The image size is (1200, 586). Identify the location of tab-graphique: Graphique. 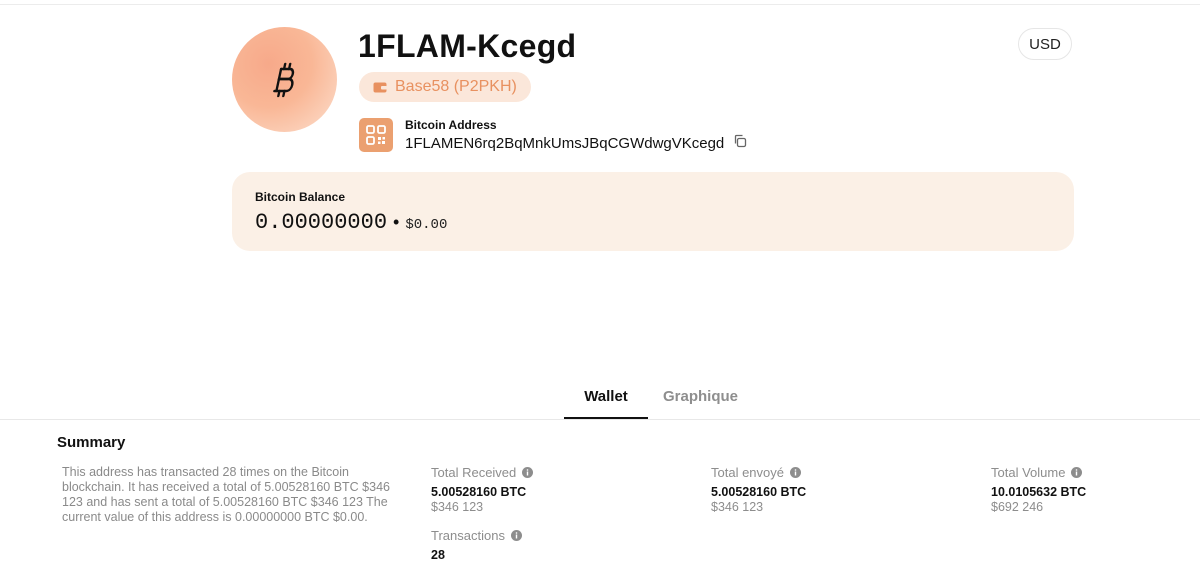
(700, 396).